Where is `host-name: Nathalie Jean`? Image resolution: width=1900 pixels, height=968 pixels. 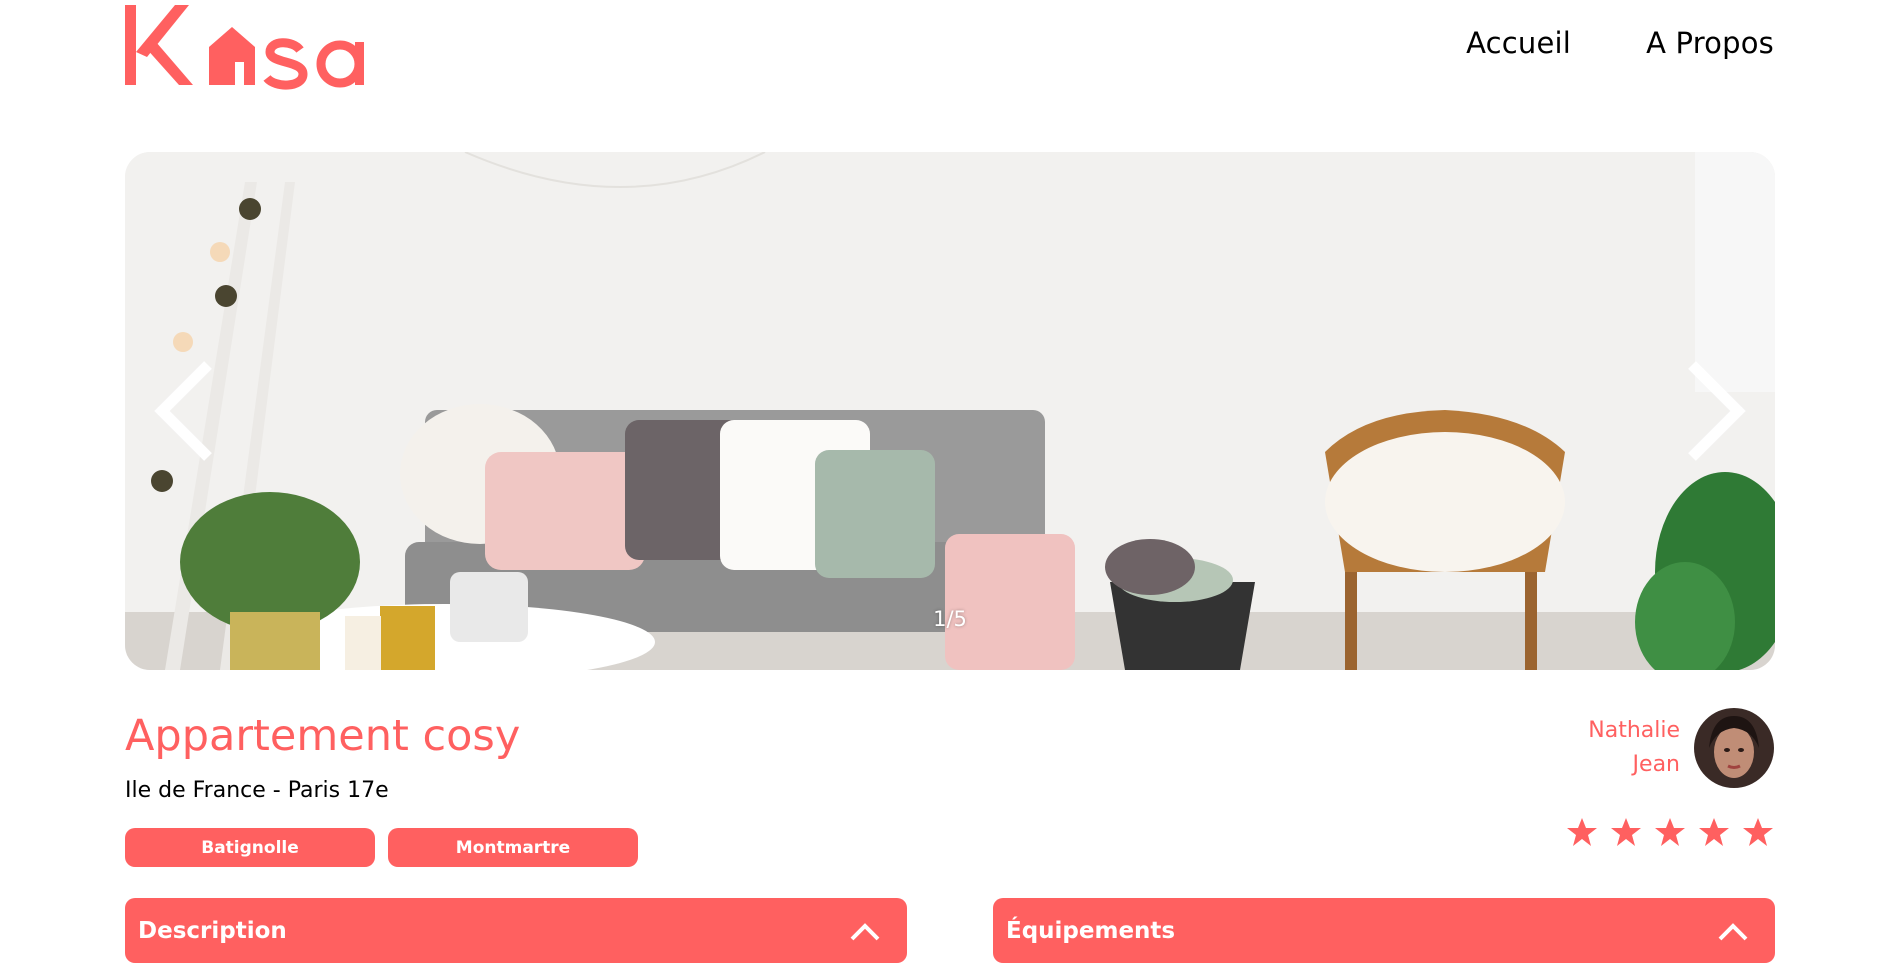
host-name: Nathalie Jean is located at coordinates (1634, 748).